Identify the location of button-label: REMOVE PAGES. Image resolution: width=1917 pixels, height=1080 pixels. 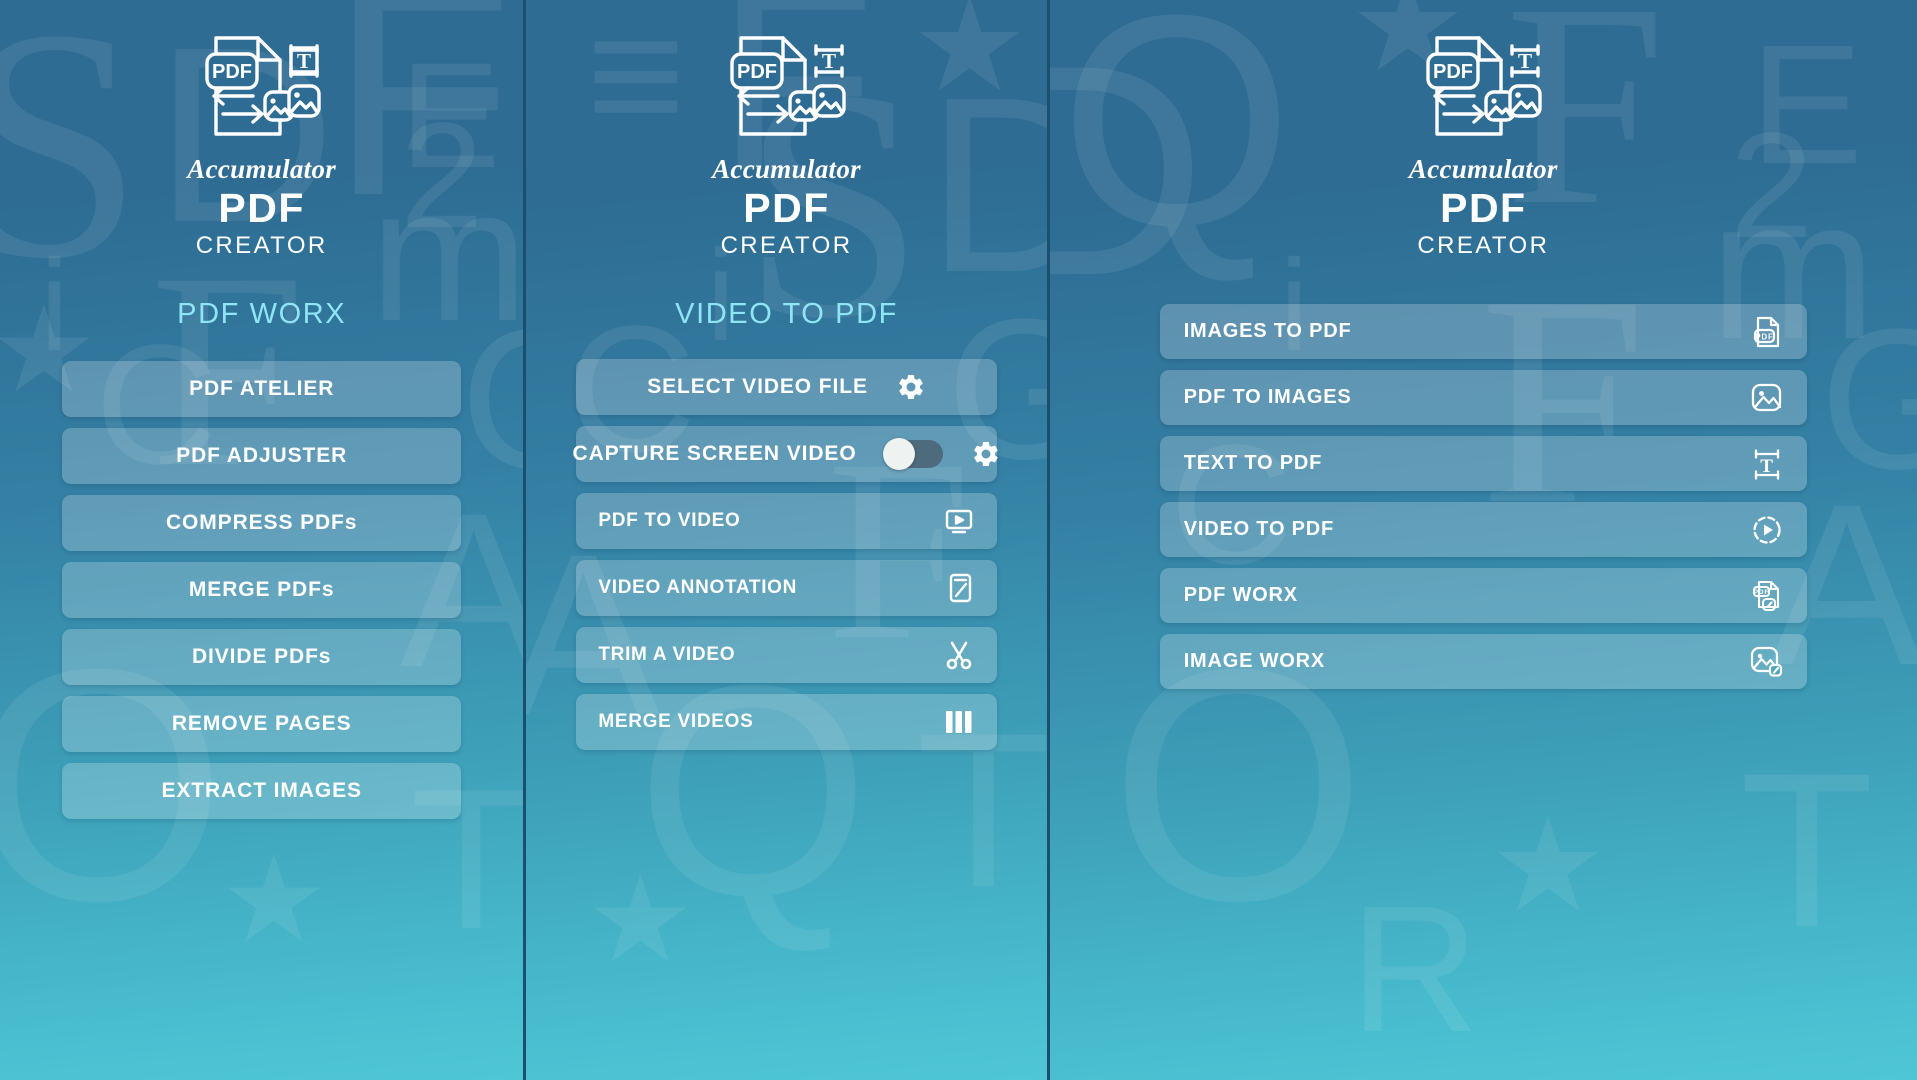
(261, 724).